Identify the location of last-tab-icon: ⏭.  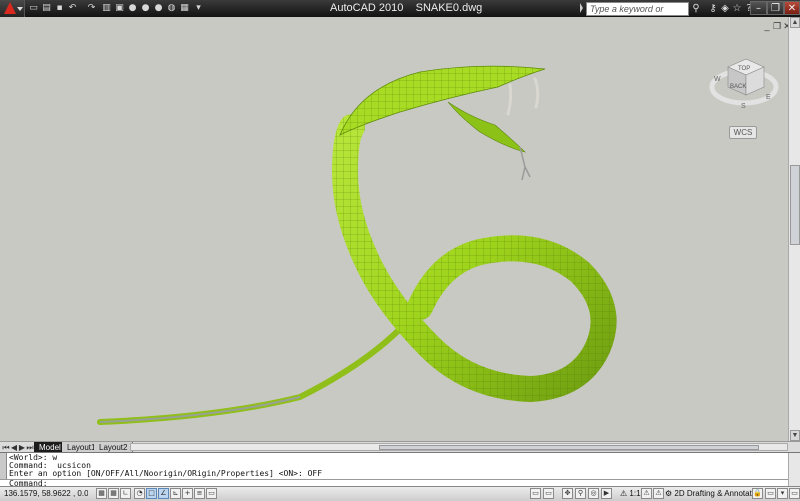
(30, 447).